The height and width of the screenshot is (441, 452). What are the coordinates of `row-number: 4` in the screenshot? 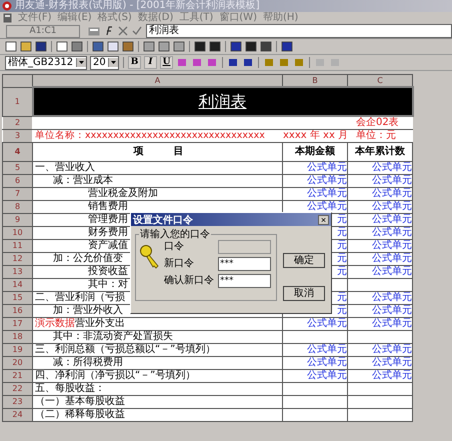 It's located at (17, 151).